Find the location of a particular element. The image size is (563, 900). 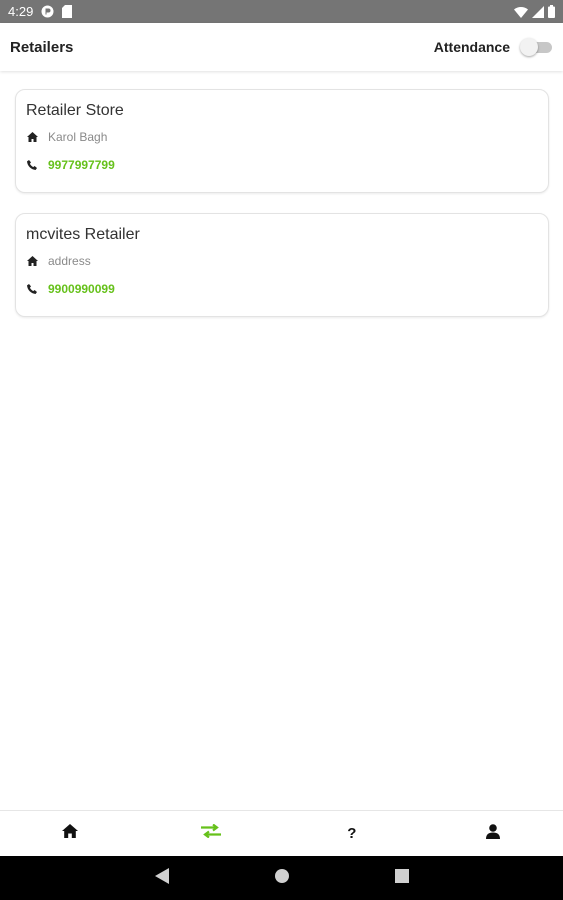

toggle-thumb is located at coordinates (529, 47).